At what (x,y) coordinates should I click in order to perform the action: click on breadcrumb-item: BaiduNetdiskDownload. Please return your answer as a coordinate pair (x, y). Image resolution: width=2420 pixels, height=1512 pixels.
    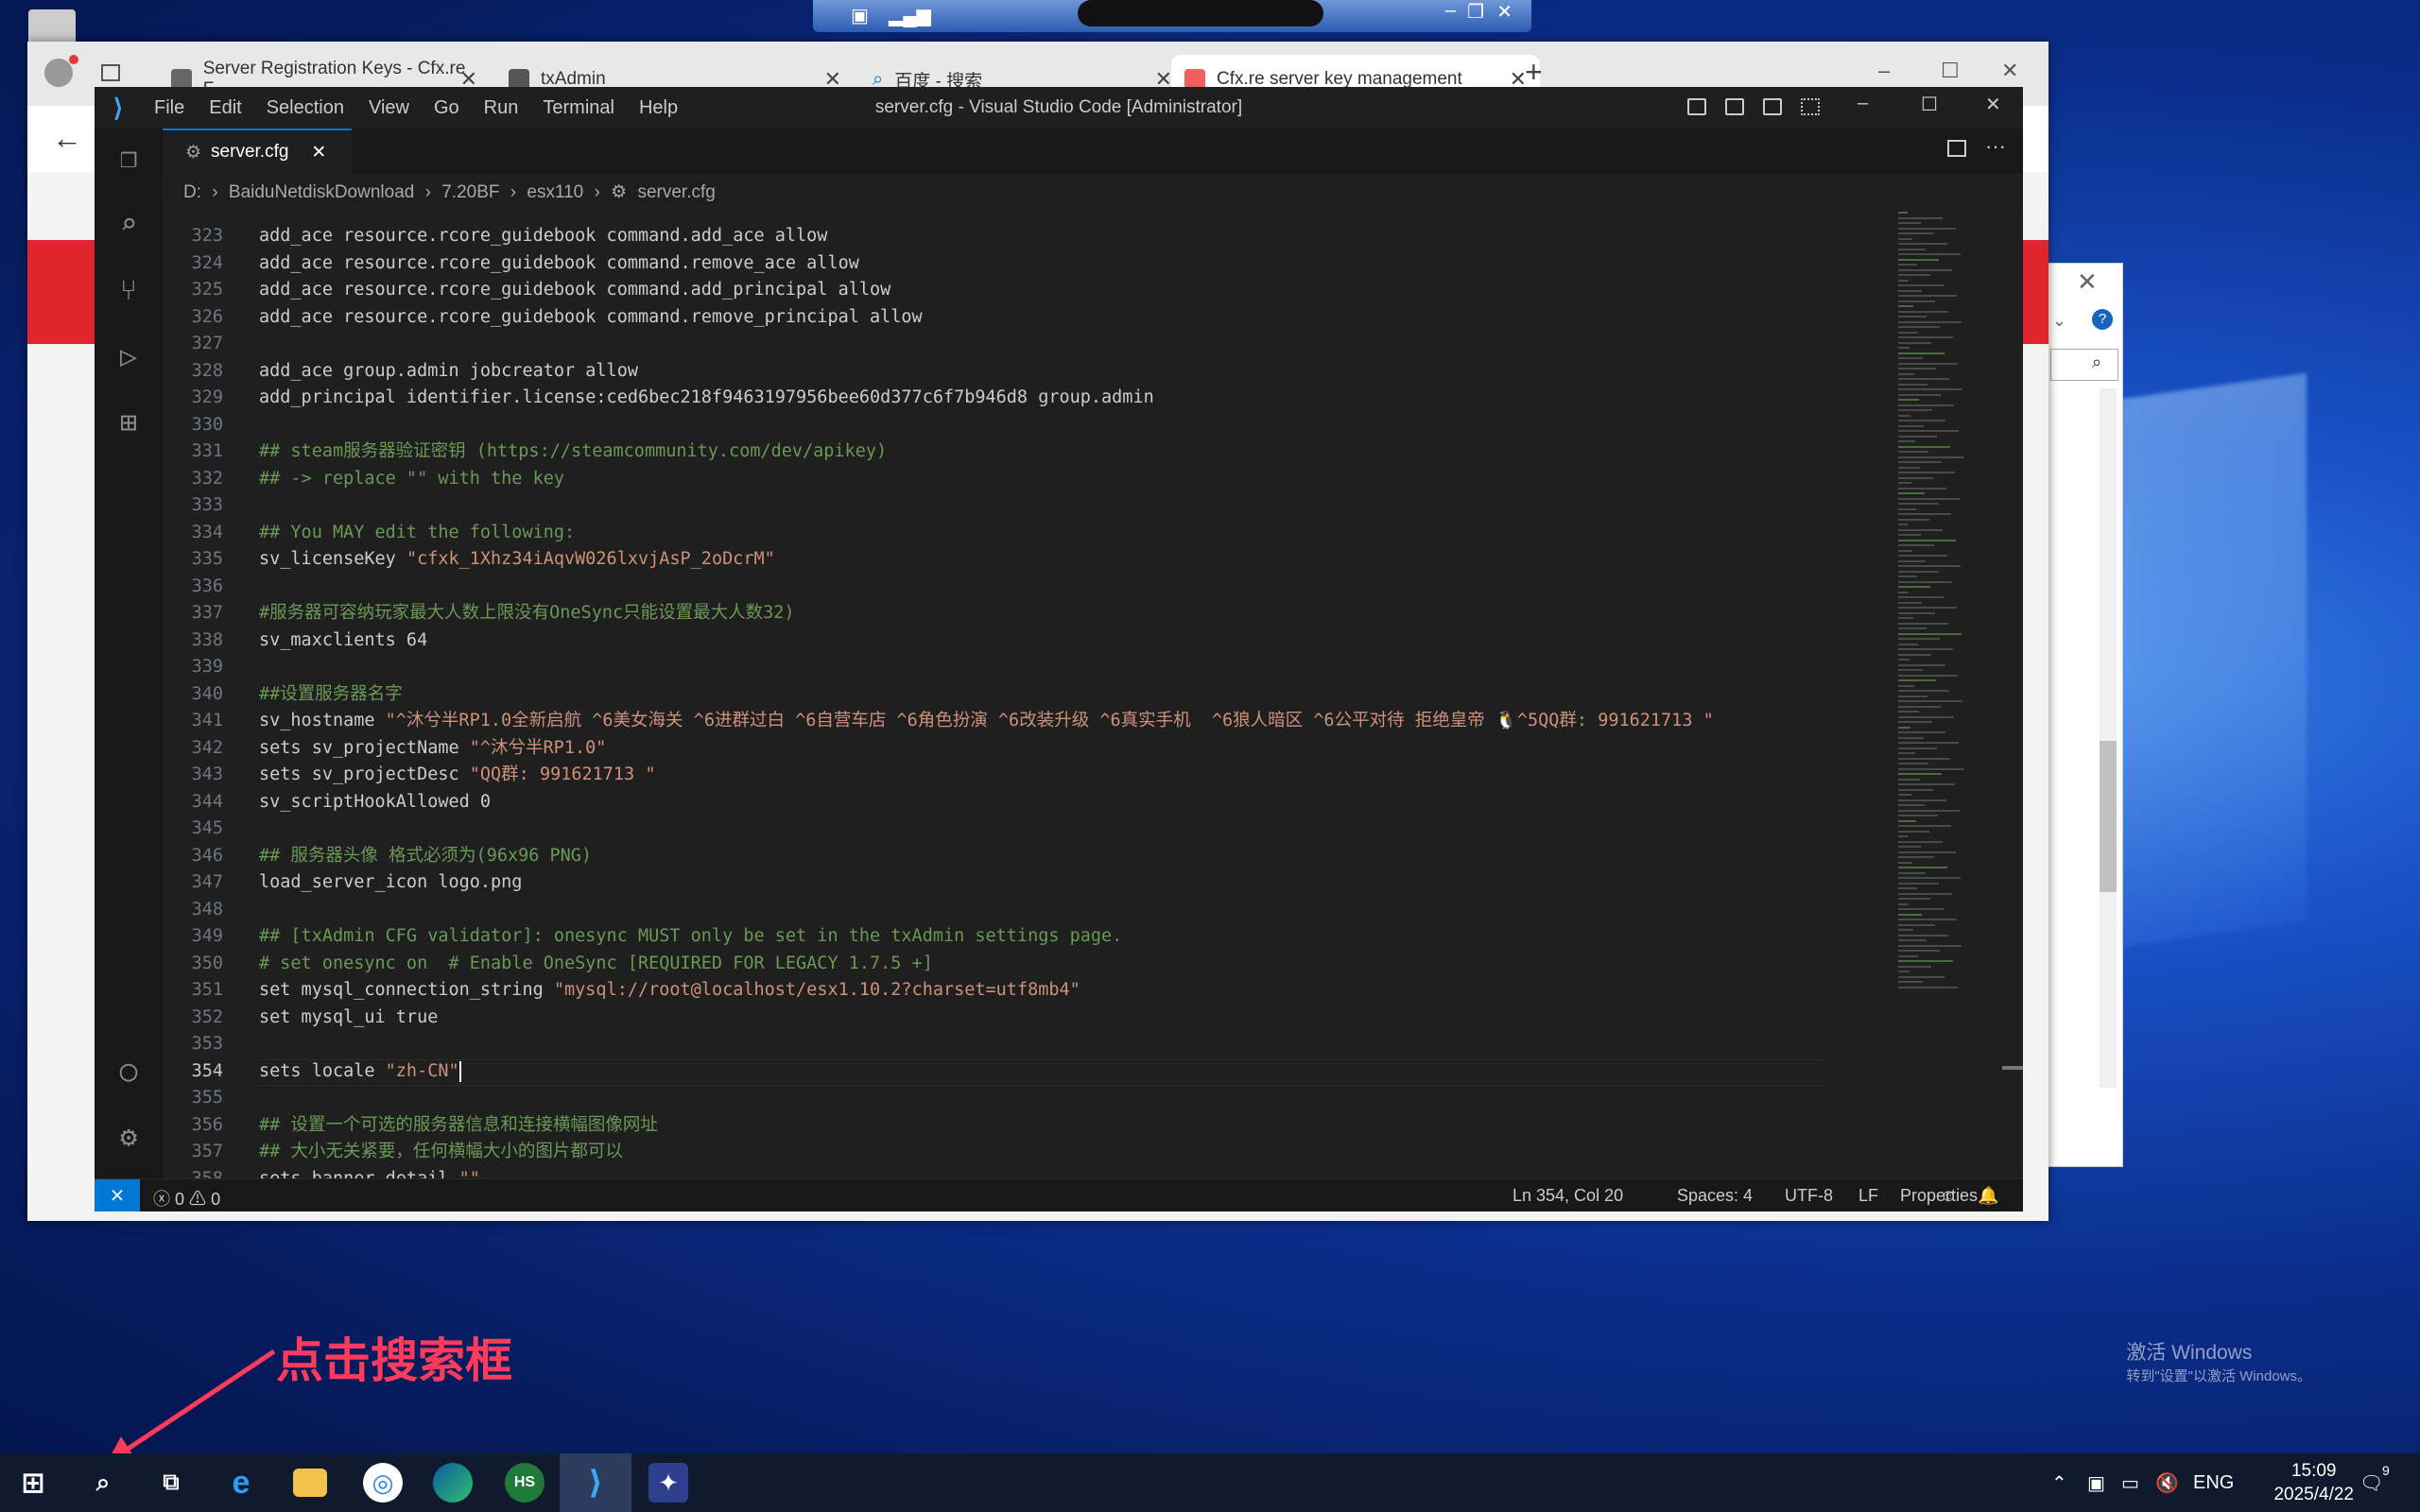
    Looking at the image, I should click on (321, 192).